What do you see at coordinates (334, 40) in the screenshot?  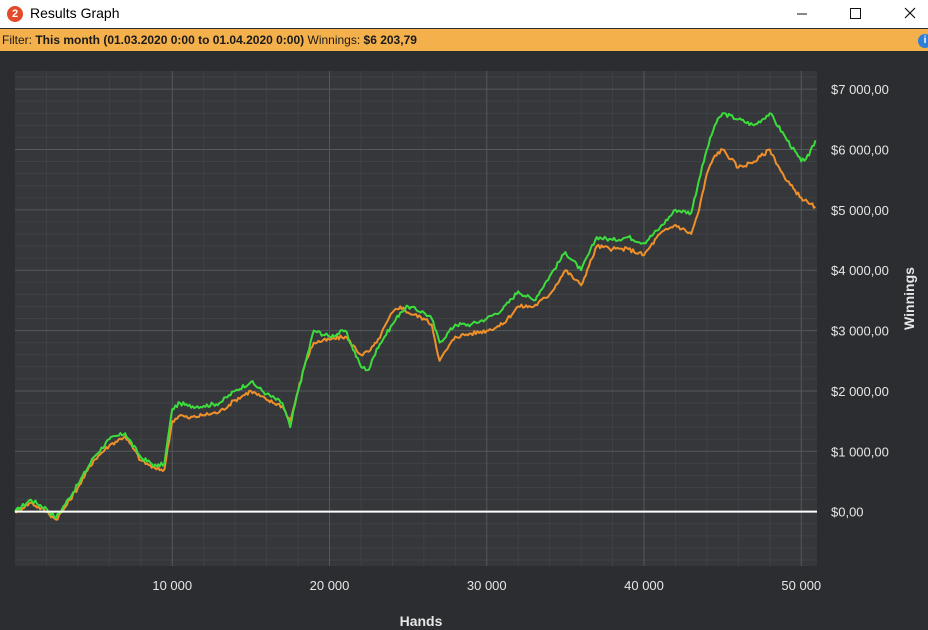 I see `winnings-label: Winnings:` at bounding box center [334, 40].